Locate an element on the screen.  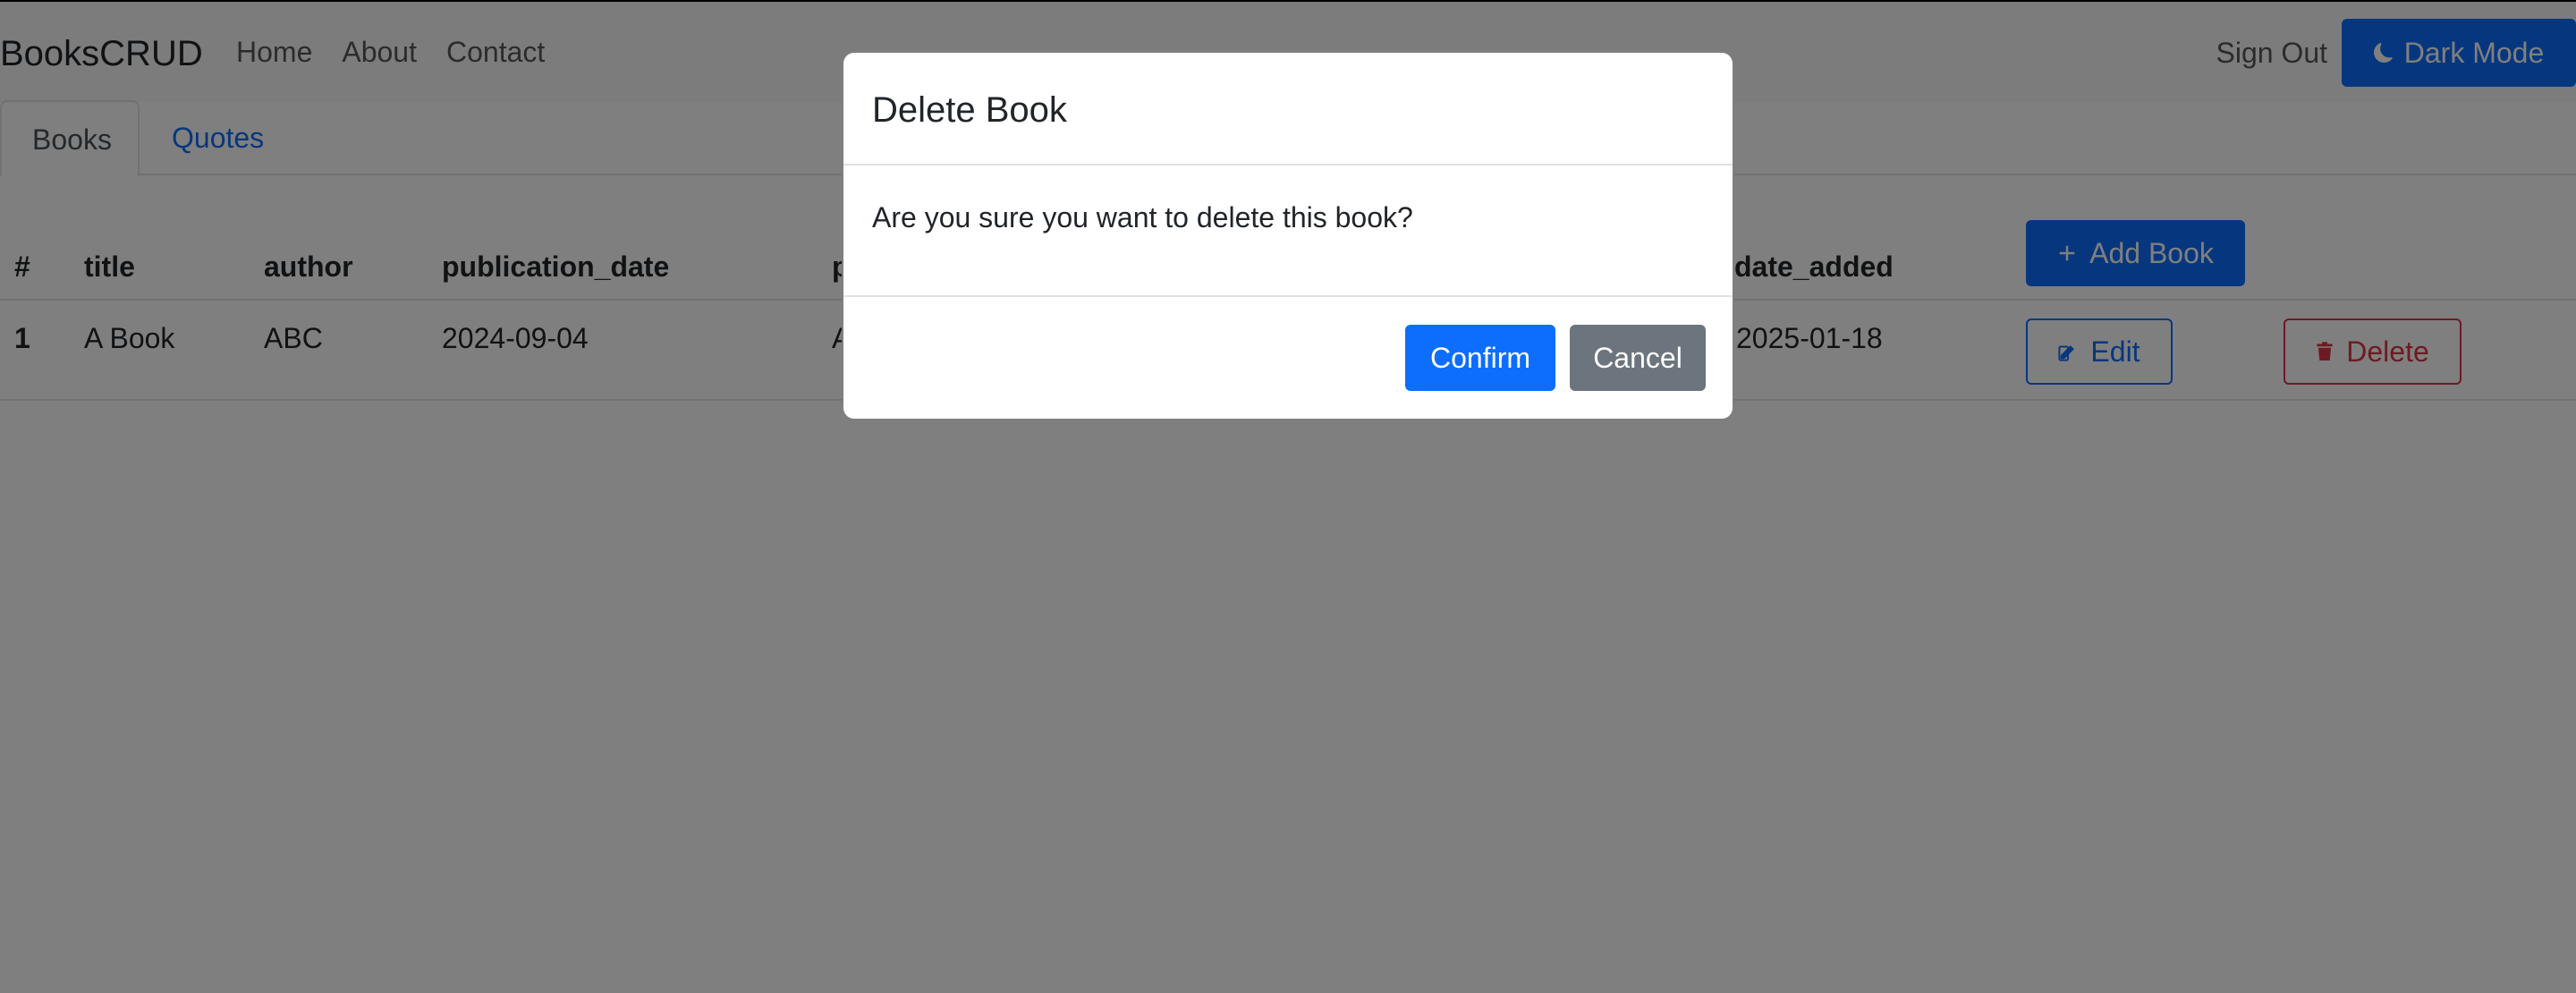
cancel-button: Cancel is located at coordinates (1638, 358).